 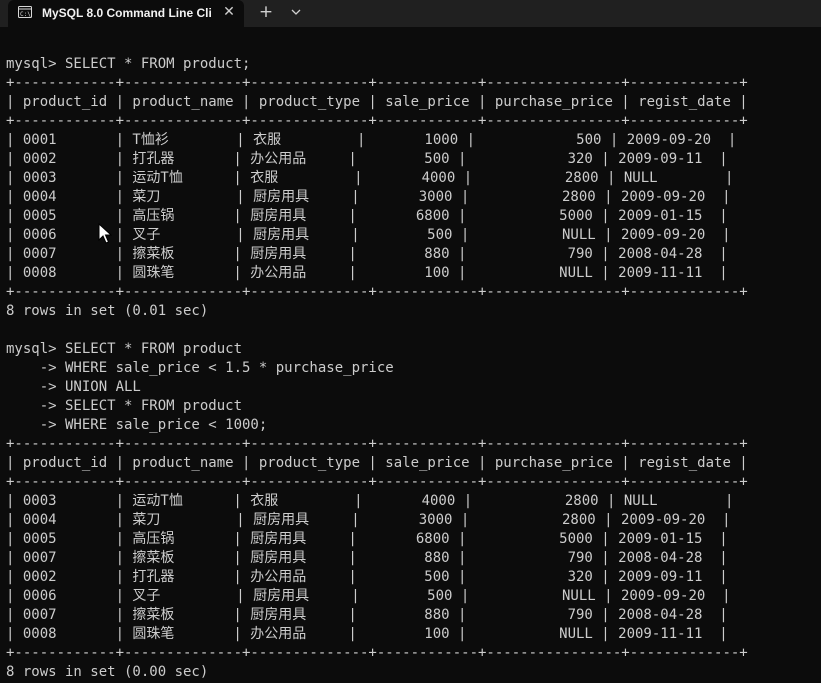 I want to click on tab-mysql-cli: C:\ MySQL 8.0 Command Line Cli ✕, so click(x=126, y=13).